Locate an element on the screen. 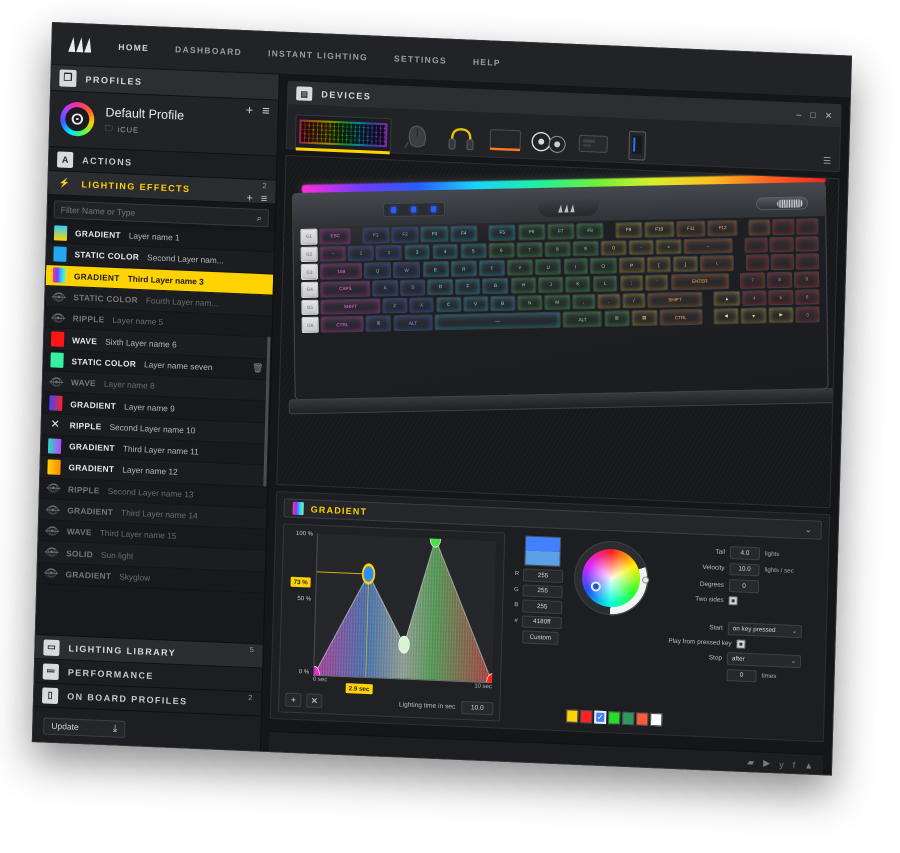 The image size is (900, 853). maximize-button: □ is located at coordinates (813, 115).